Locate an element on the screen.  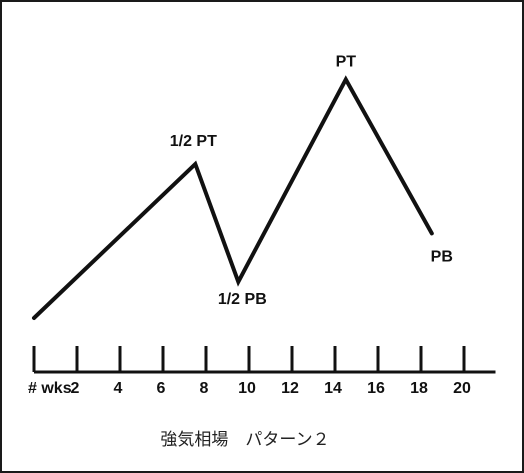
x-tick-label: 16 is located at coordinates (376, 388).